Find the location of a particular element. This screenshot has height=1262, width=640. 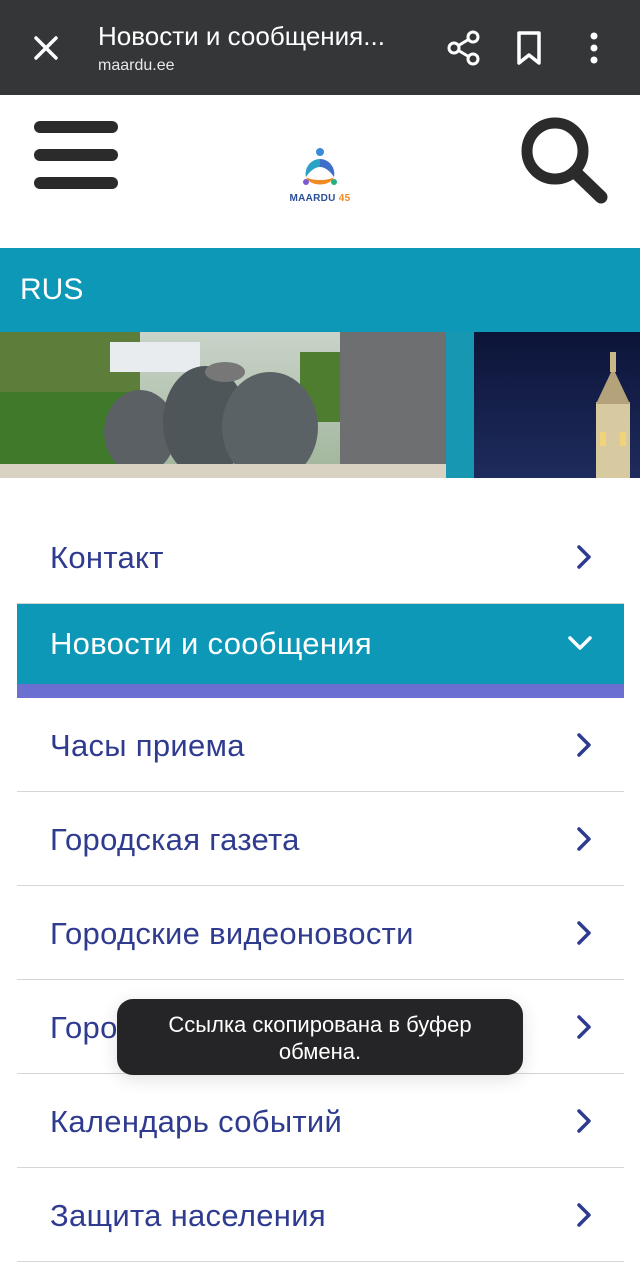

menu-item-city-video-news: Городские видеоновости is located at coordinates (320, 933).